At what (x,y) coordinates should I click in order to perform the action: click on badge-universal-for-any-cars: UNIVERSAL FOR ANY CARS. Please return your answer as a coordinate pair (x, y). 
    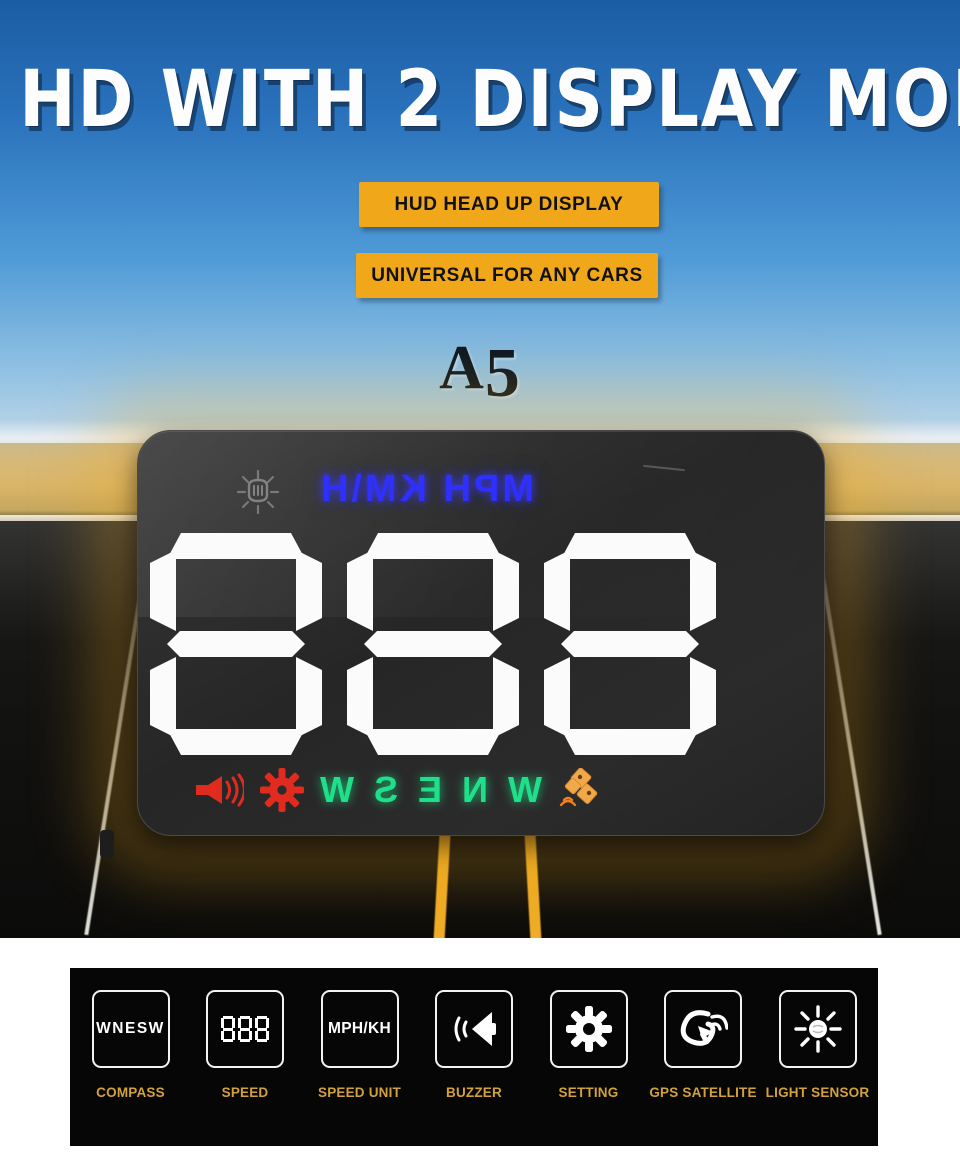
    Looking at the image, I should click on (507, 275).